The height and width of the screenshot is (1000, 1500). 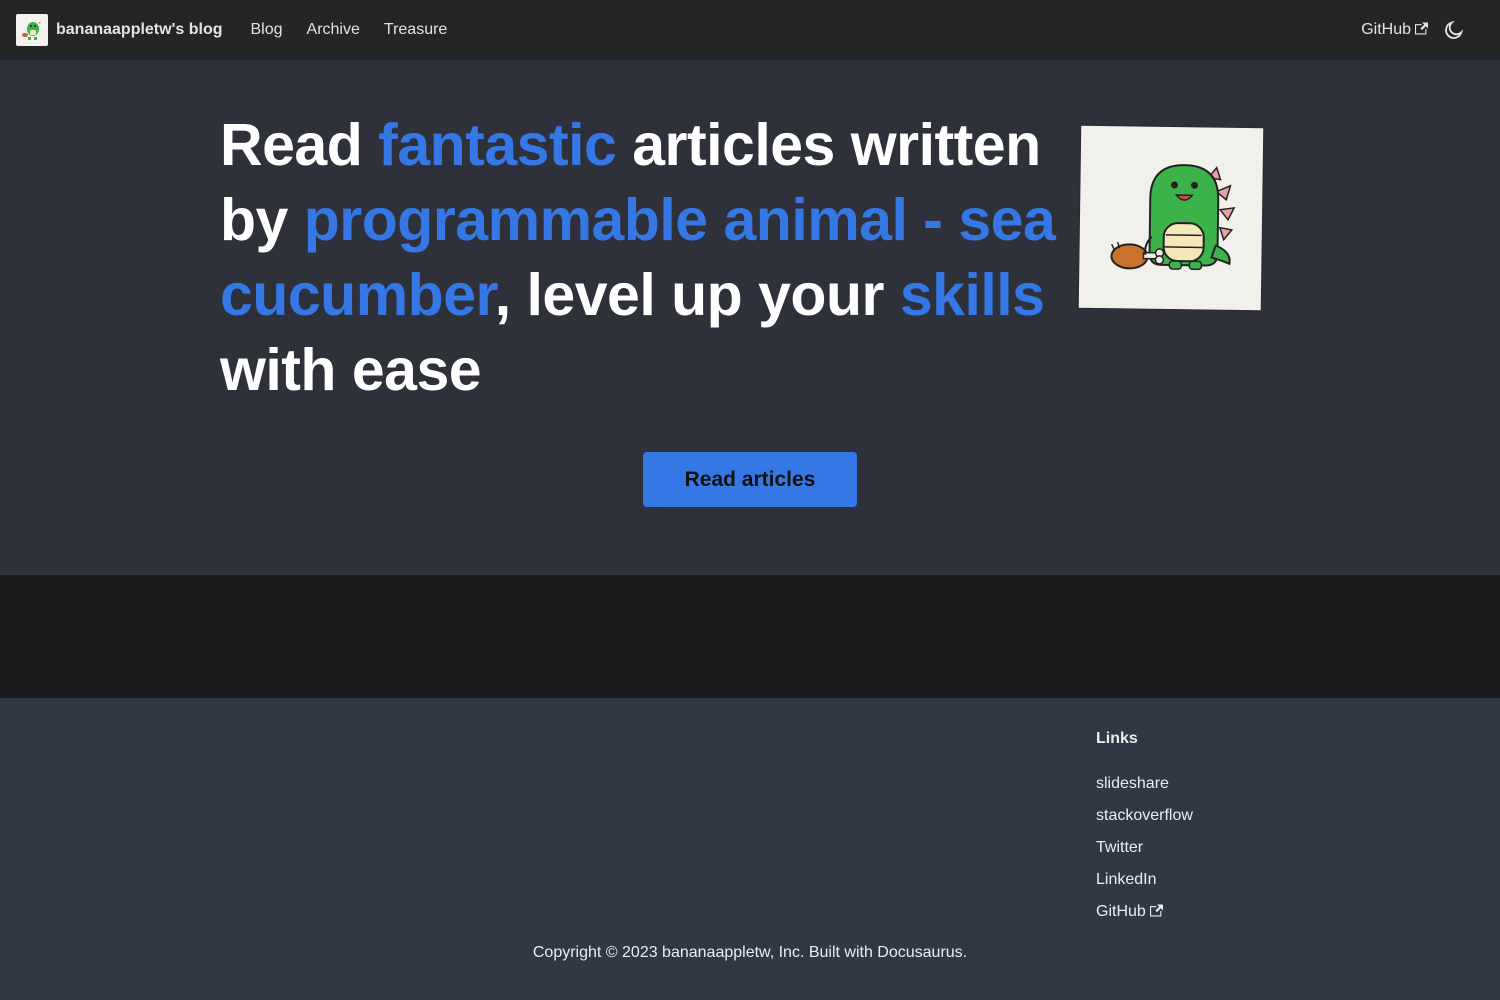 What do you see at coordinates (750, 479) in the screenshot?
I see `read-articles-button: Read articles` at bounding box center [750, 479].